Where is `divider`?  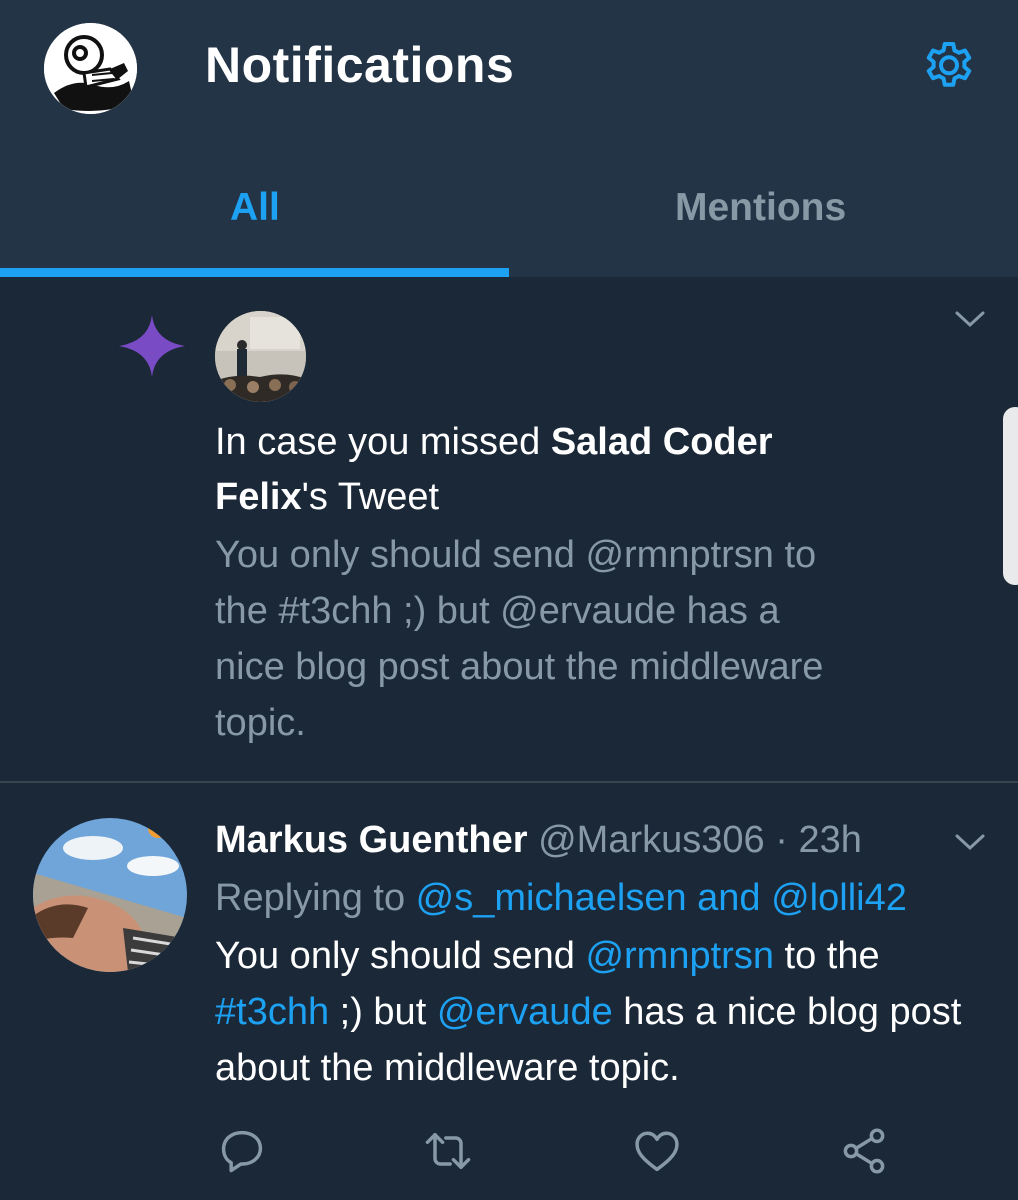
divider is located at coordinates (509, 782).